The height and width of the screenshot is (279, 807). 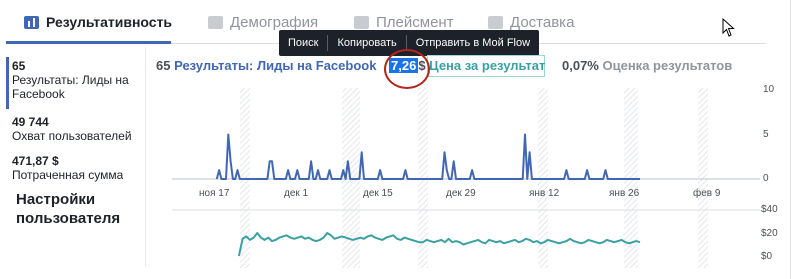 I want to click on tab-label: Доставка, so click(x=542, y=22).